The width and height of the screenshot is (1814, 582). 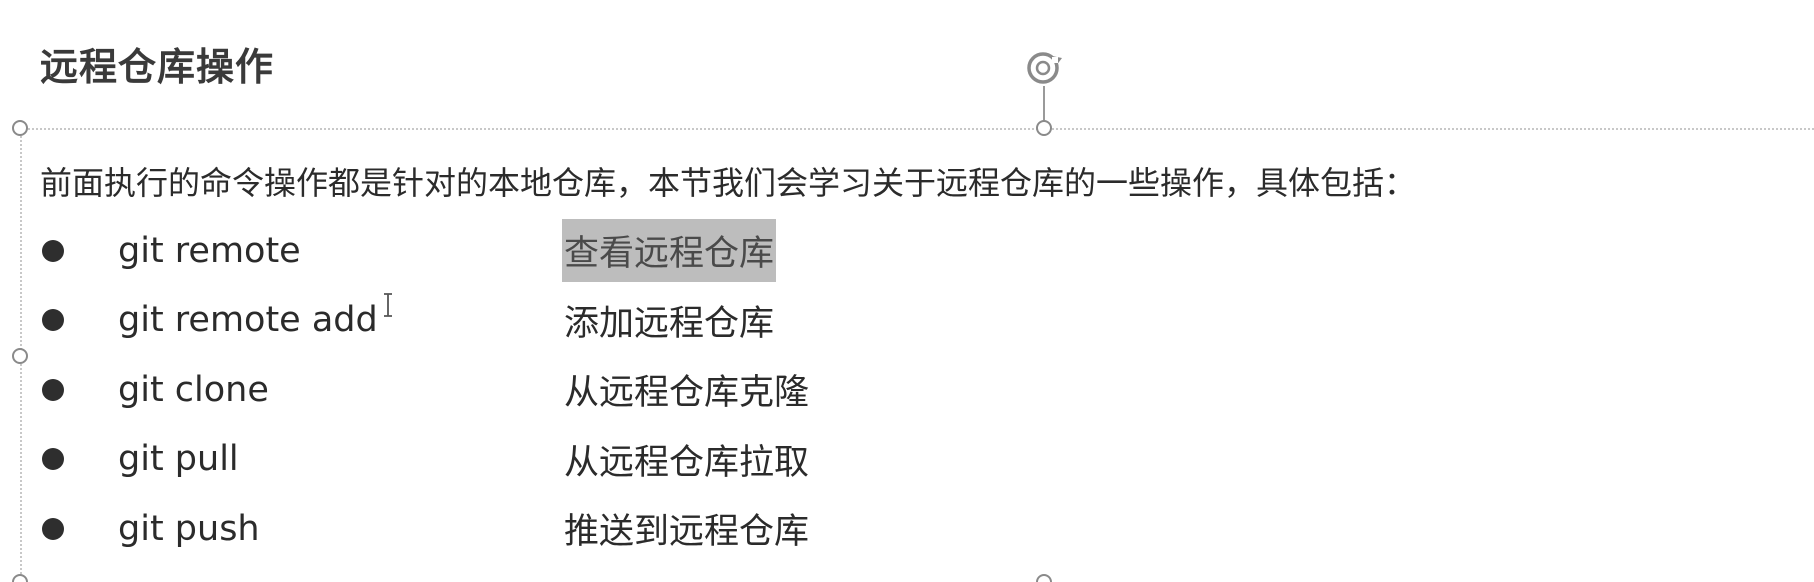 I want to click on list-item: git push 推送到远程仓库, so click(x=423, y=529).